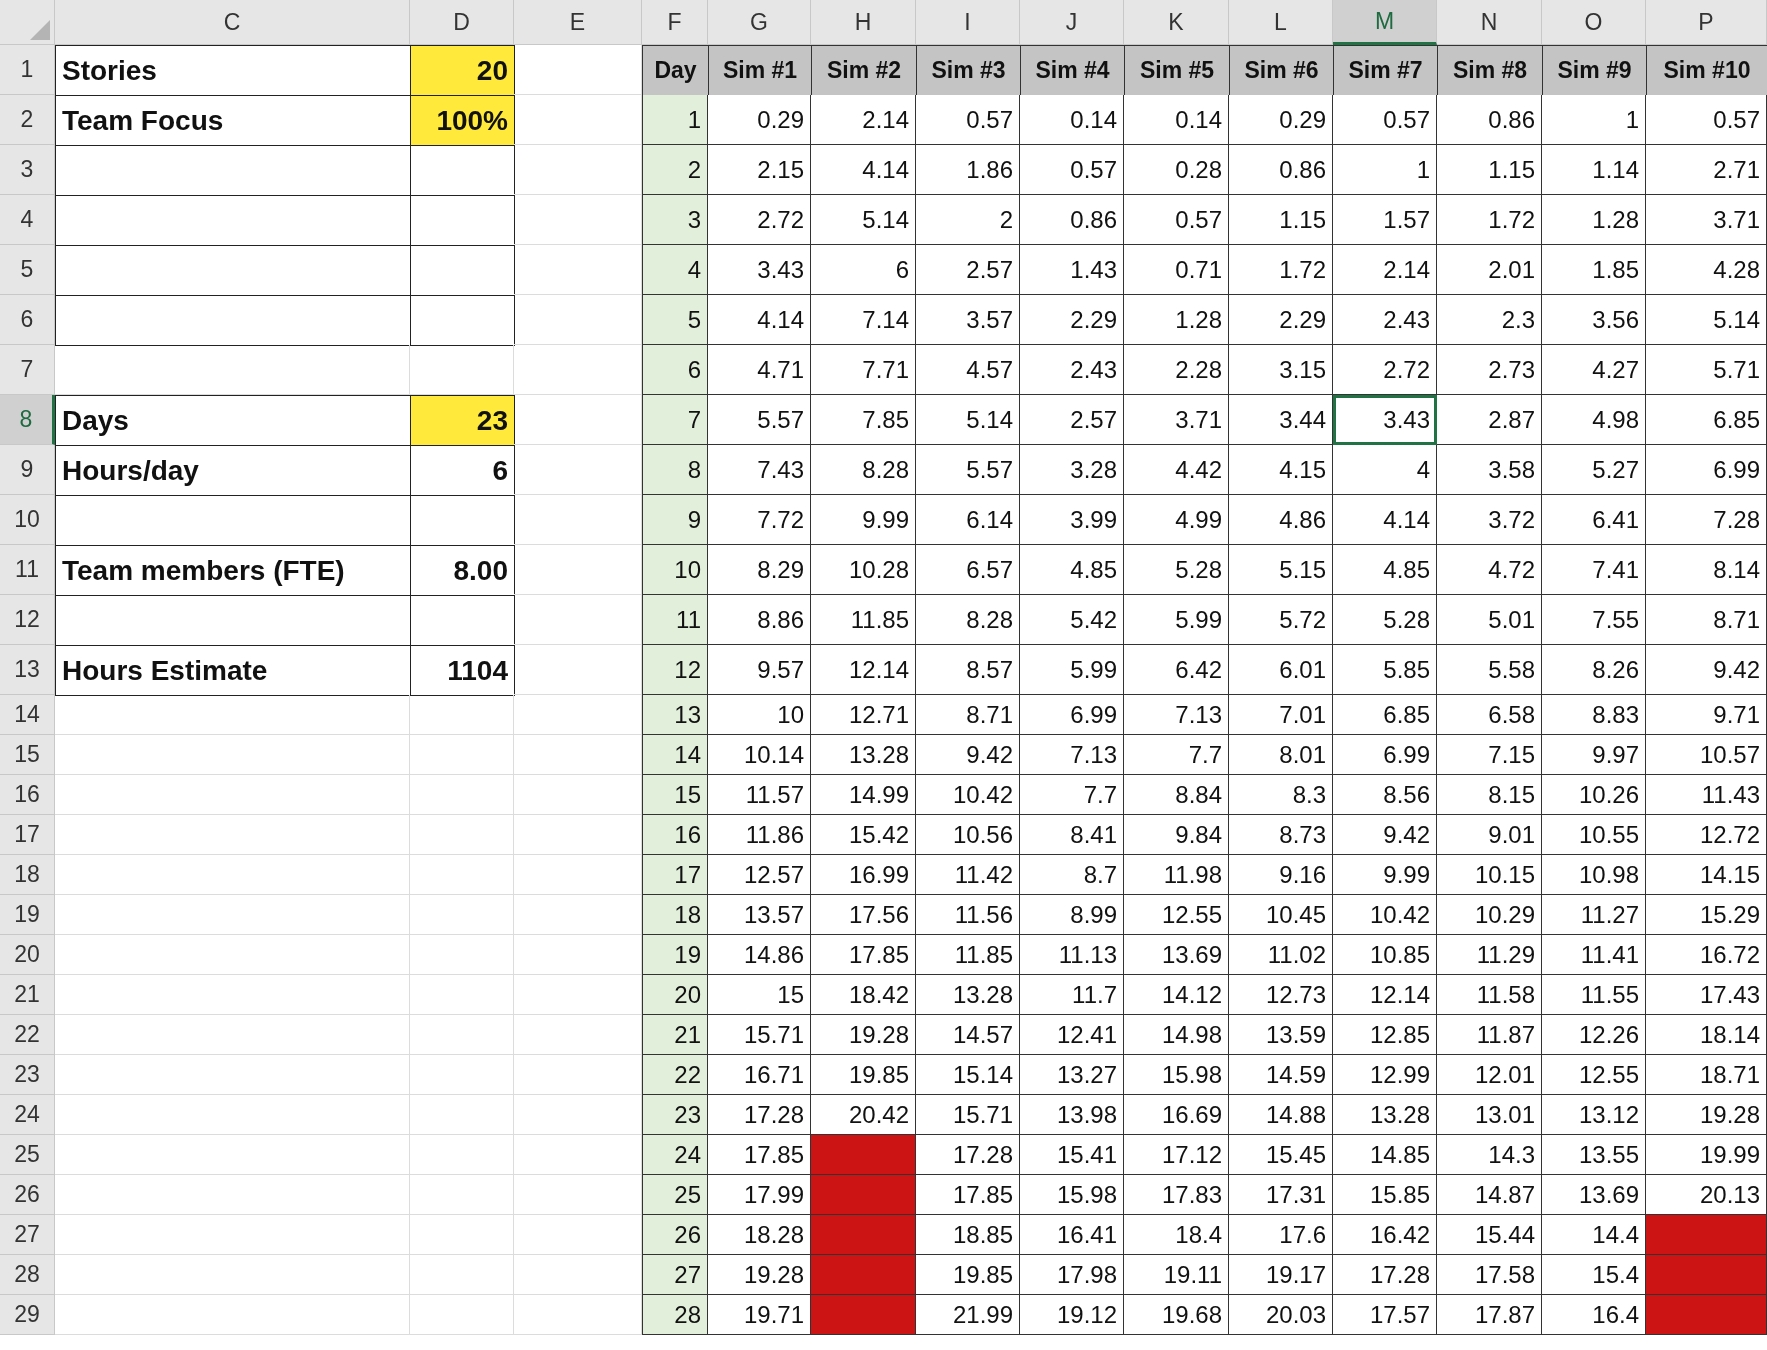 This screenshot has width=1767, height=1350. Describe the element at coordinates (1072, 1075) in the screenshot. I see `table-cell: 13.27` at that location.